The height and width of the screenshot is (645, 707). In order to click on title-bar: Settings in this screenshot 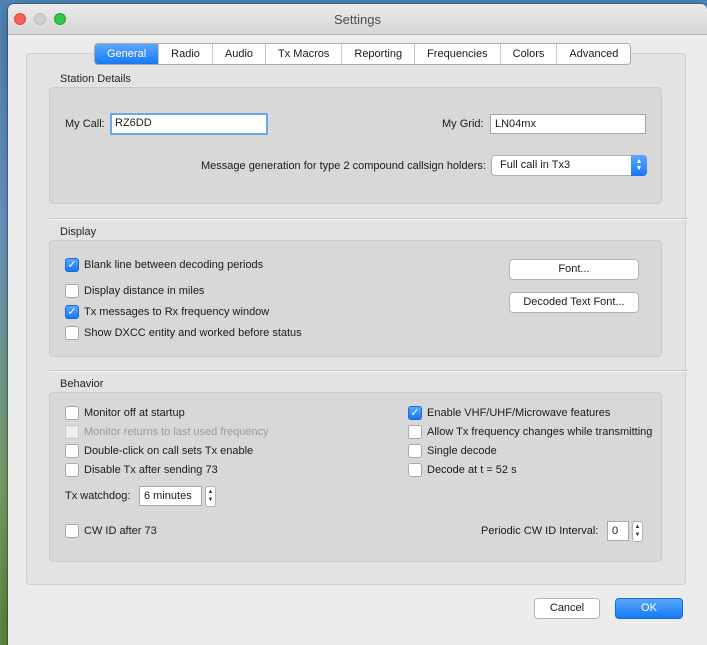, I will do `click(357, 19)`.